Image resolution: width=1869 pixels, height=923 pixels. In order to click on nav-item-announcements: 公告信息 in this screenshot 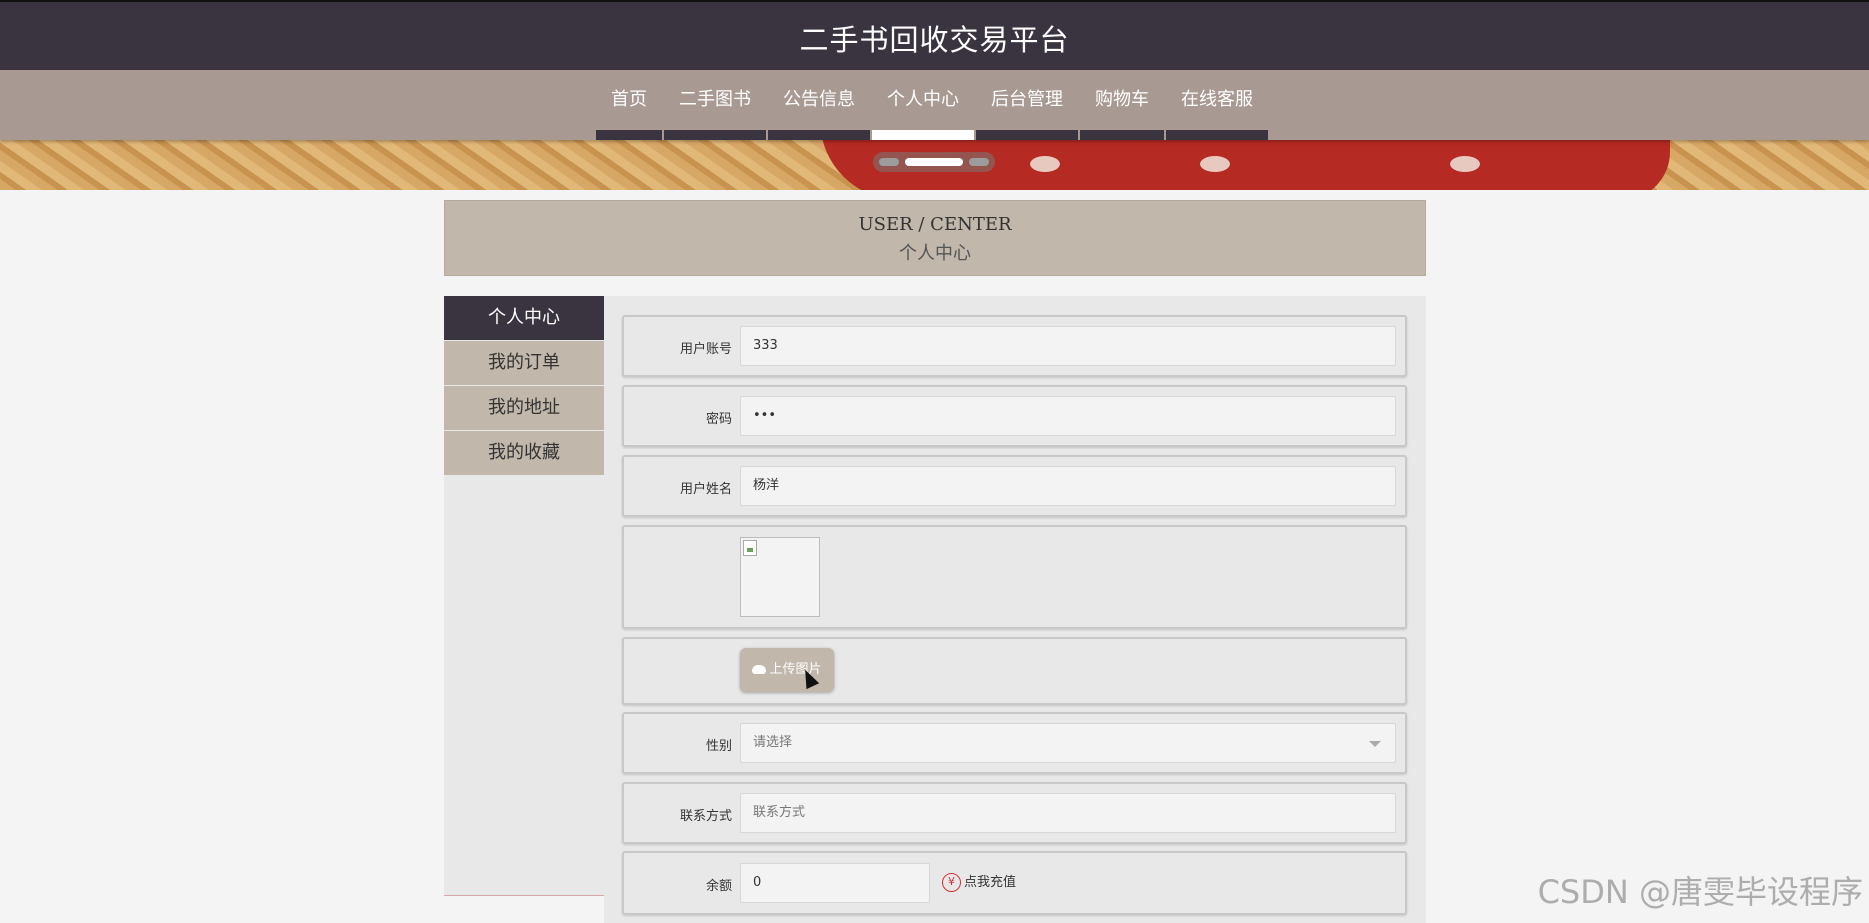, I will do `click(819, 105)`.